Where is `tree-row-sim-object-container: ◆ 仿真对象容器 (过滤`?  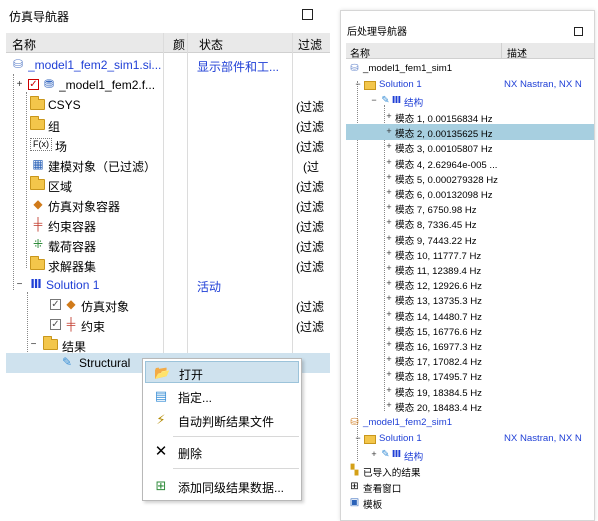 tree-row-sim-object-container: ◆ 仿真对象容器 (过滤 is located at coordinates (168, 205).